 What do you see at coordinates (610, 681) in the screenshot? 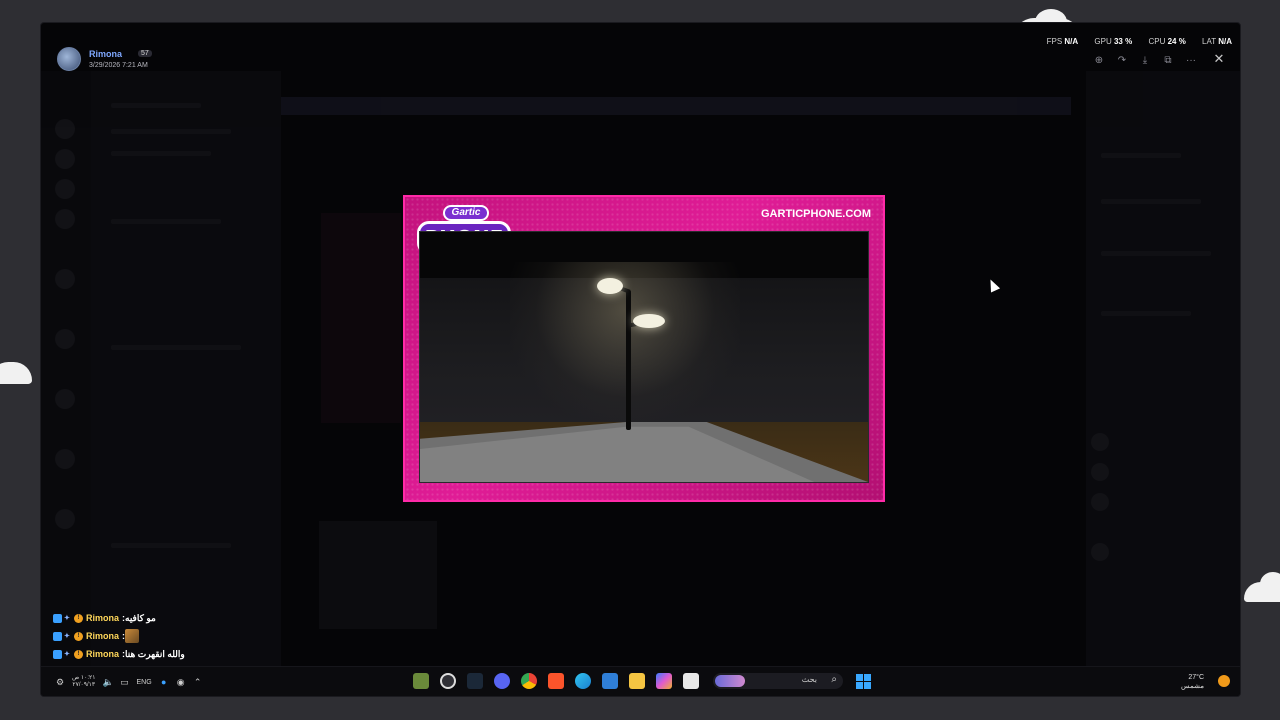
I see `app-icon-store` at bounding box center [610, 681].